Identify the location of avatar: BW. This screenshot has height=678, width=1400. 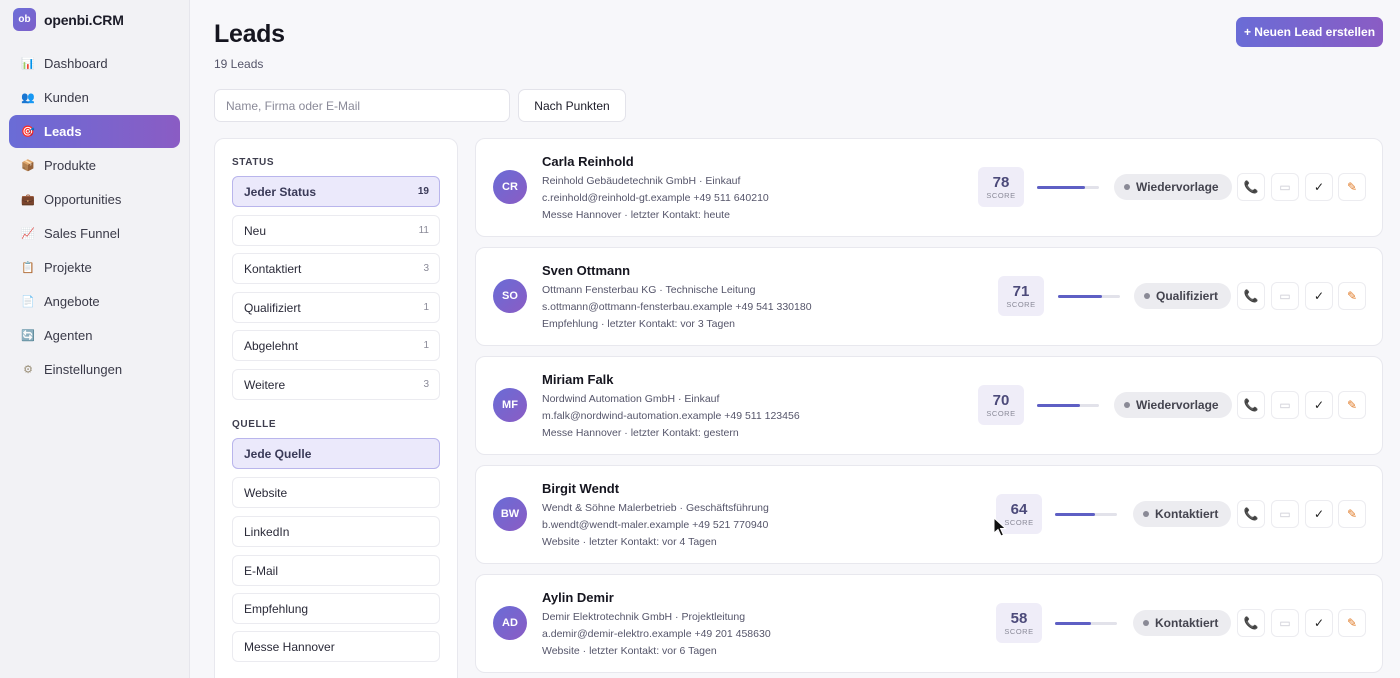
(510, 514).